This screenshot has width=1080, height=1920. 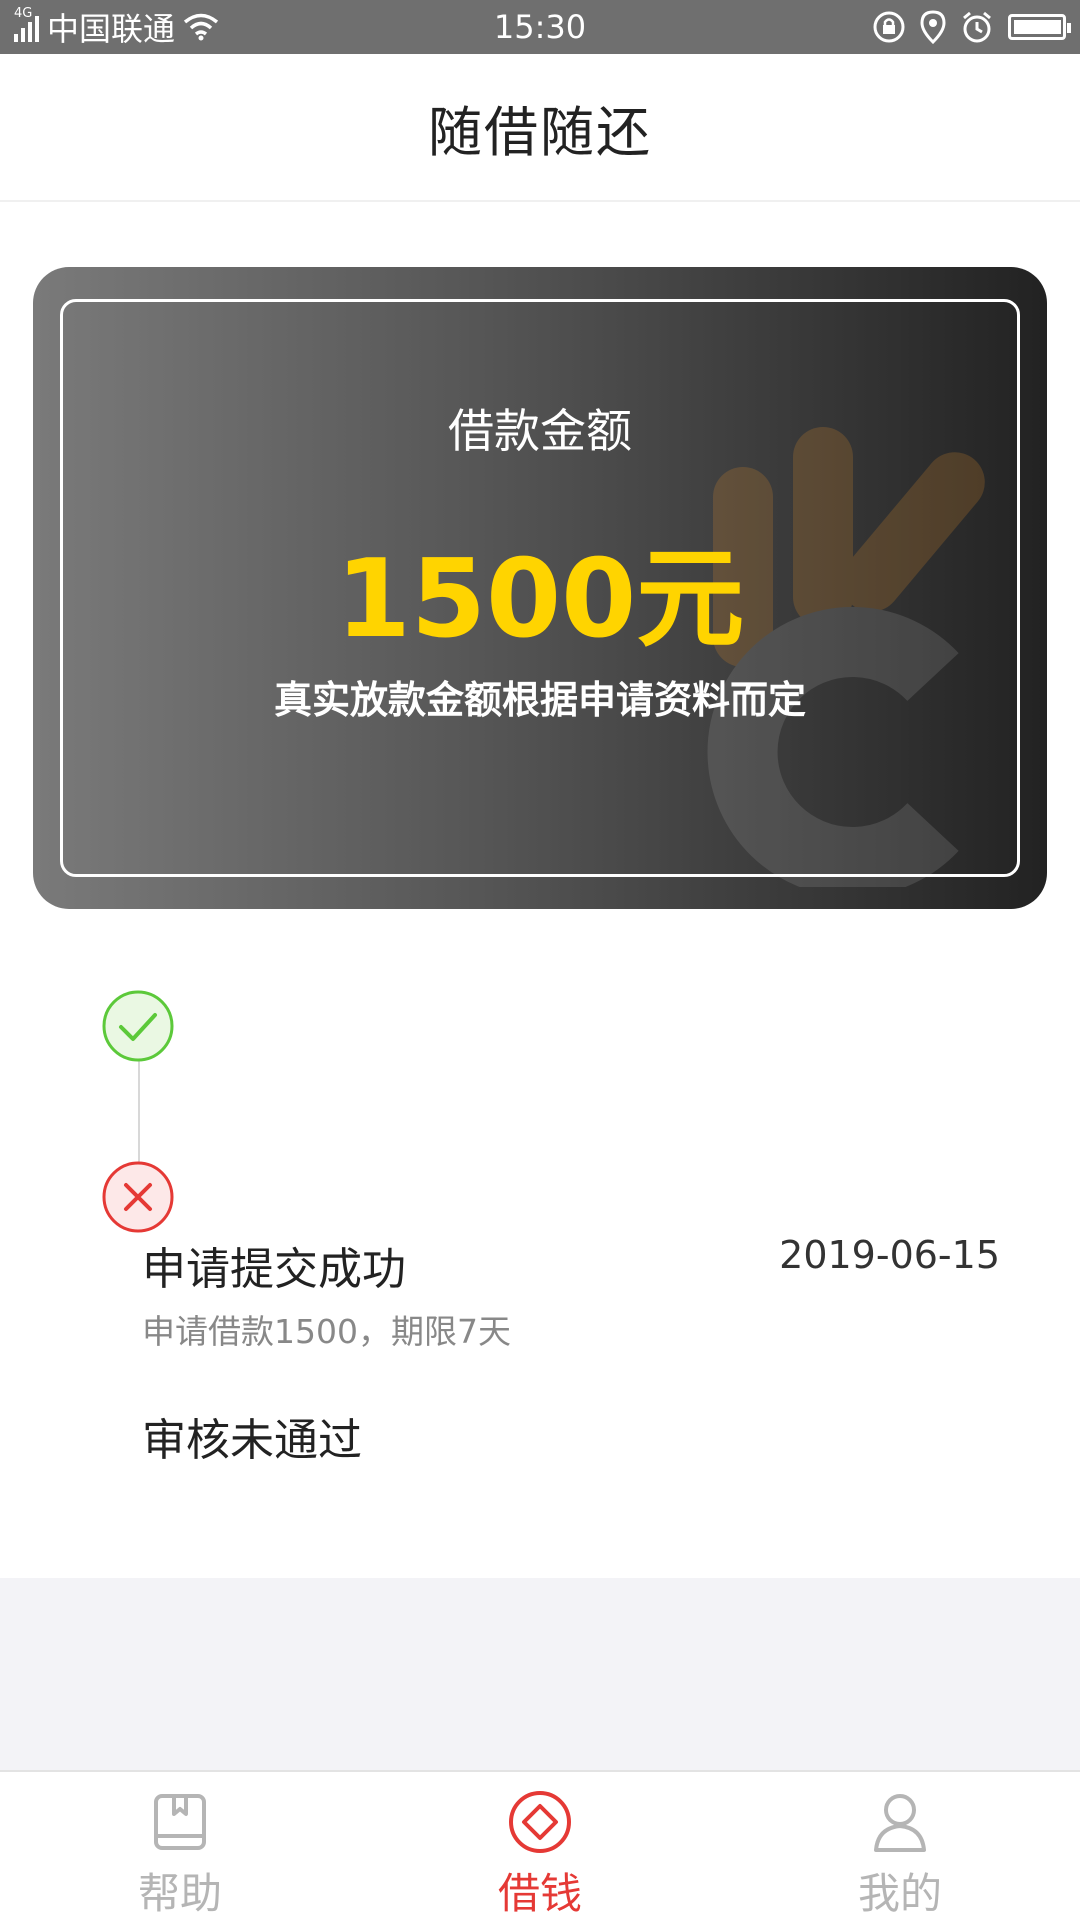 I want to click on status-time: 15:30, so click(x=540, y=27).